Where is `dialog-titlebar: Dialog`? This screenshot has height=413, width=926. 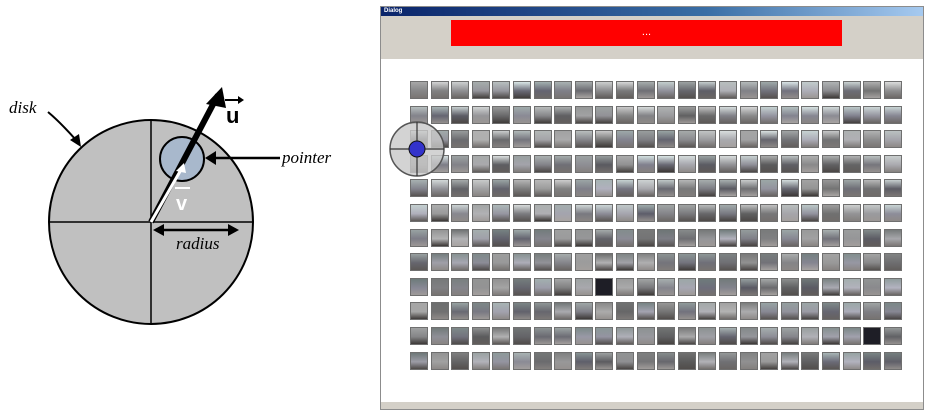
dialog-titlebar: Dialog is located at coordinates (652, 11).